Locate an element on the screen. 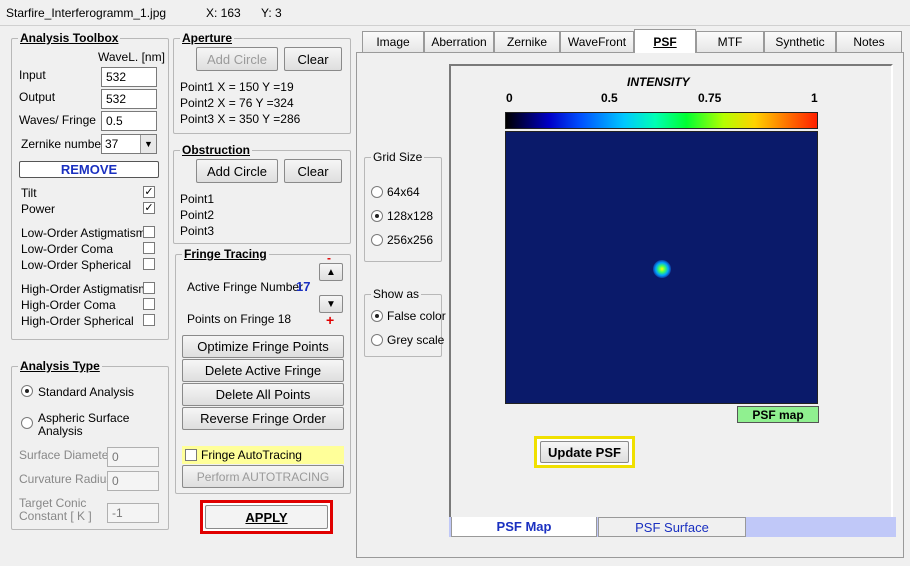  obstruction-point2: Point2 is located at coordinates (197, 215).